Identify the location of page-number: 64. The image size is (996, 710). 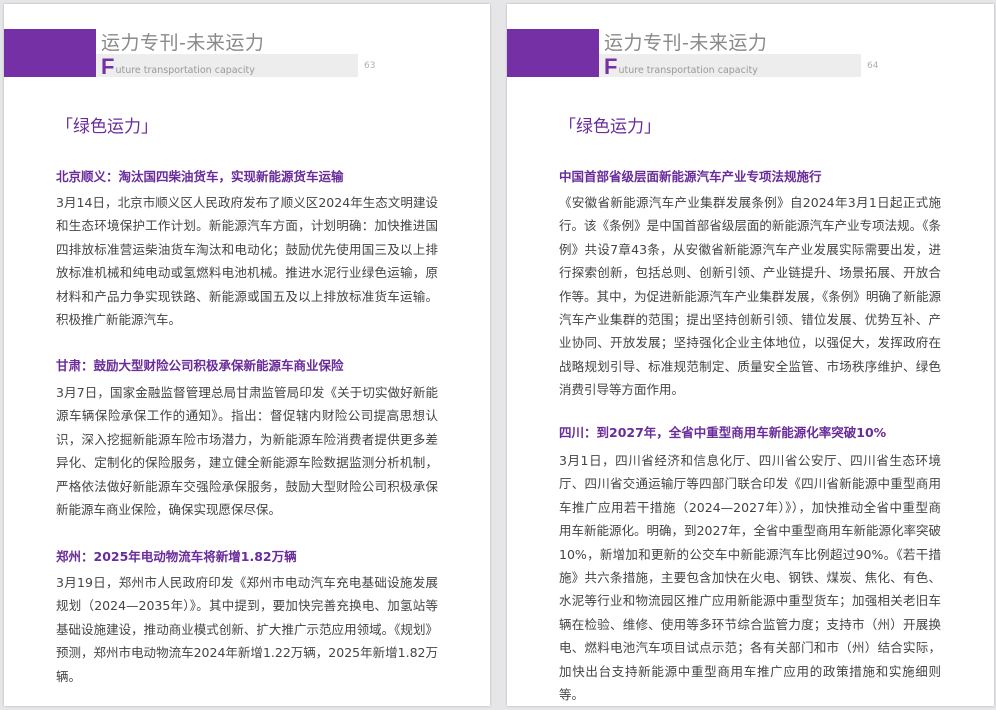
(873, 66).